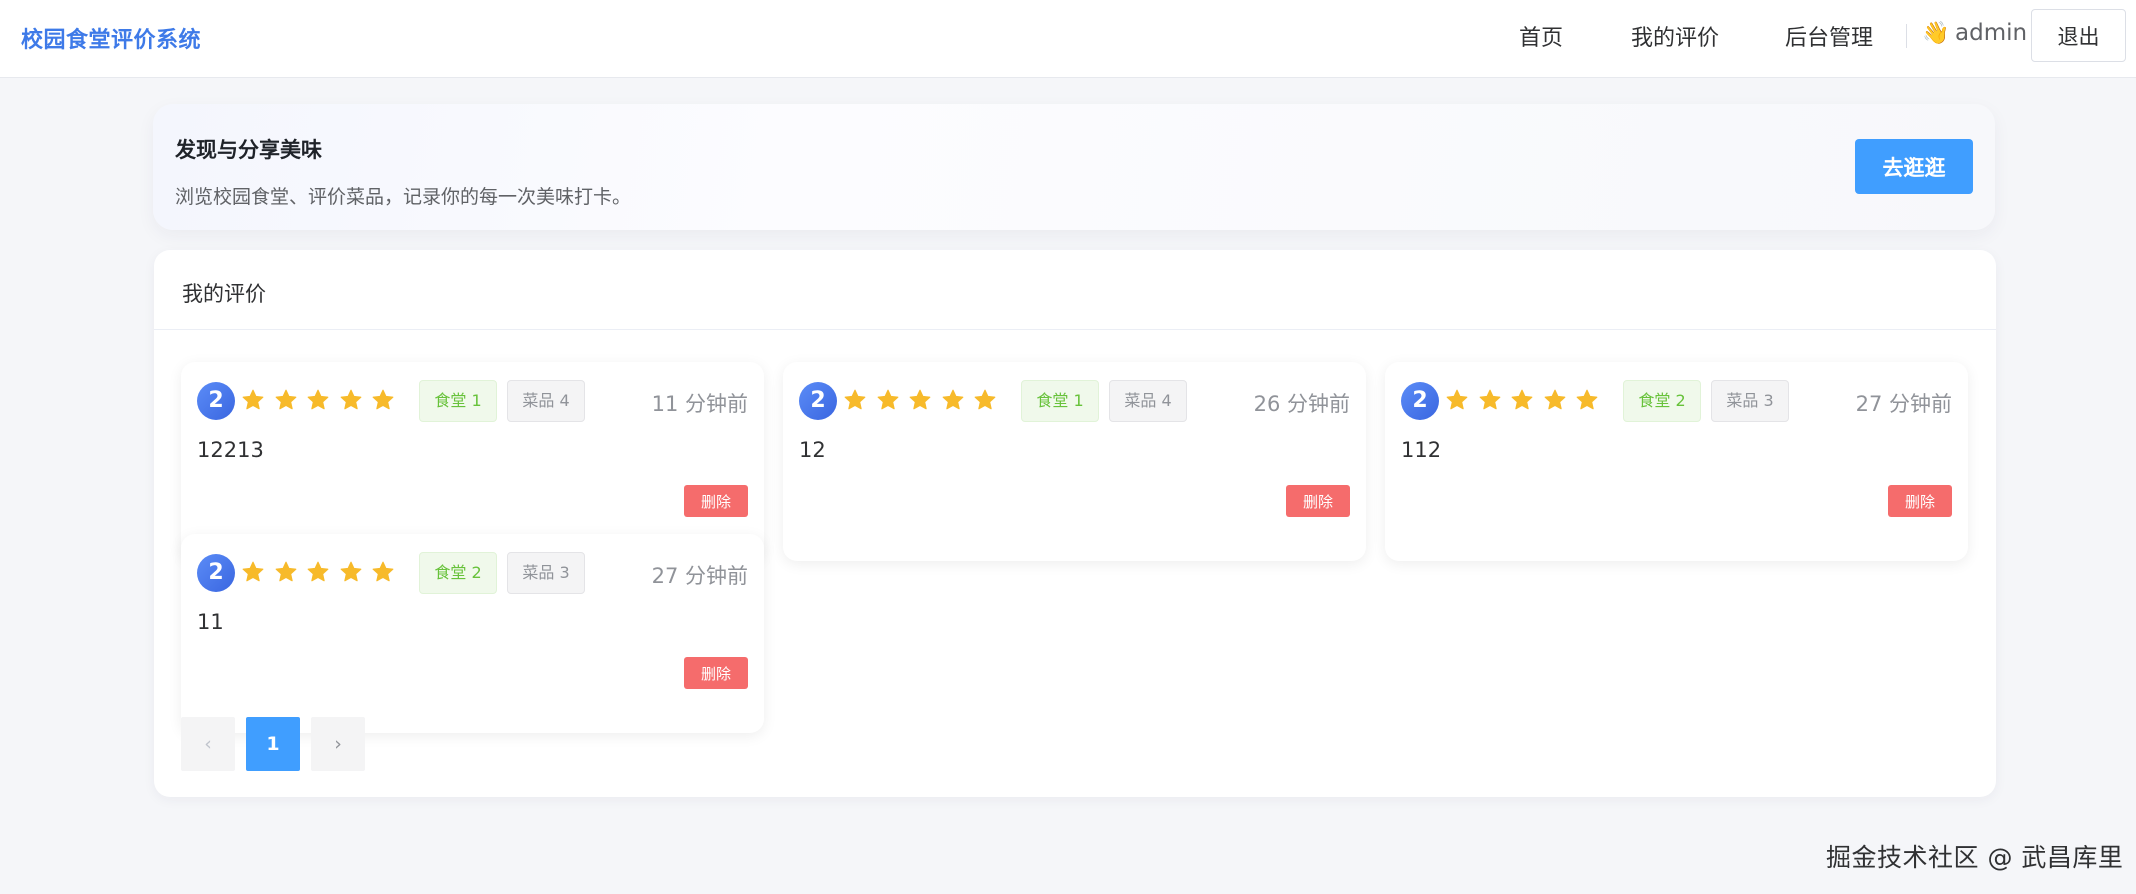  I want to click on review-card: 2 食堂 2 菜品 3 27 分钟前 11 删除, so click(472, 633).